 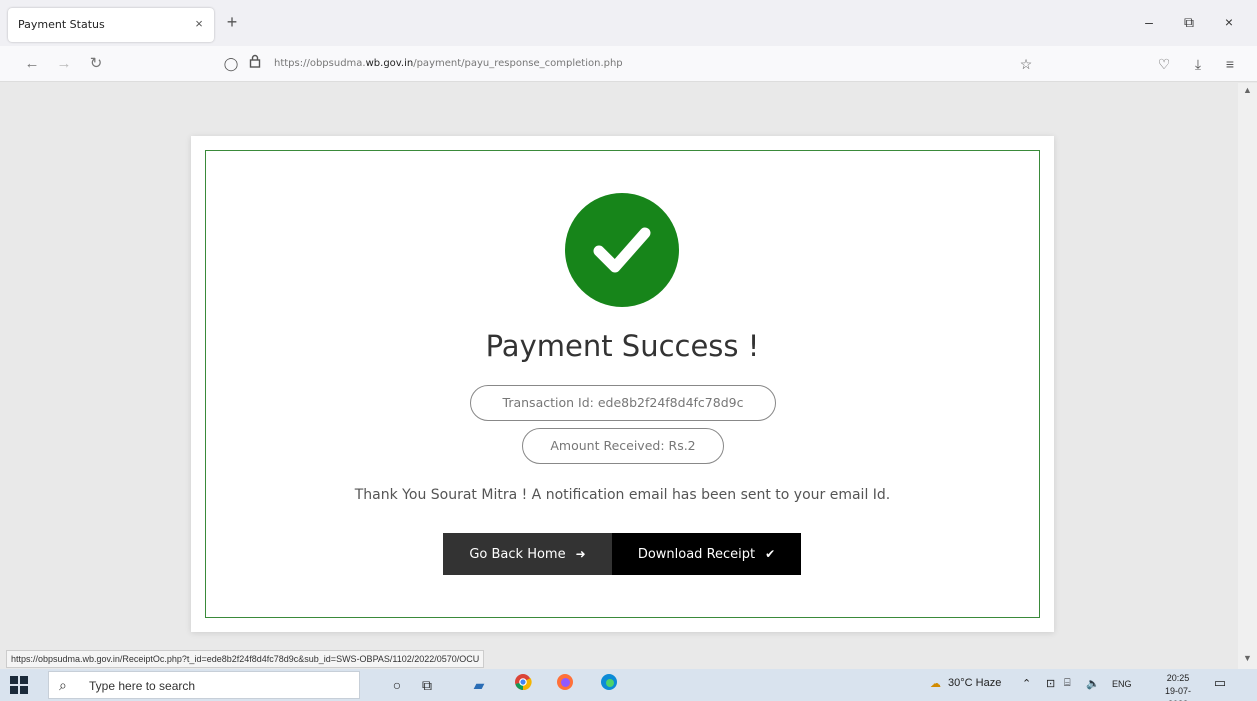 What do you see at coordinates (1247, 660) in the screenshot?
I see `scroll-down-icon: ▼` at bounding box center [1247, 660].